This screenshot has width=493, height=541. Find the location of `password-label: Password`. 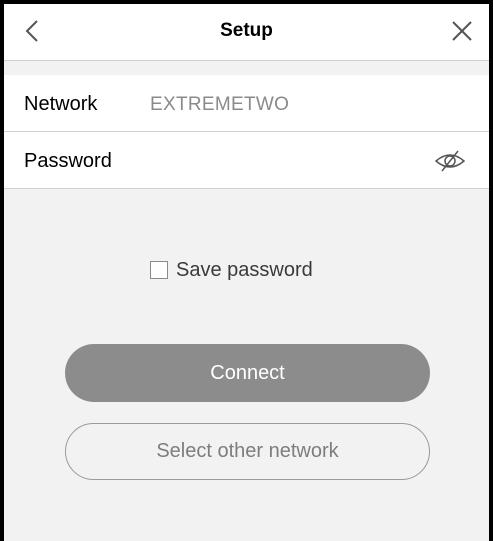

password-label: Password is located at coordinates (68, 161).